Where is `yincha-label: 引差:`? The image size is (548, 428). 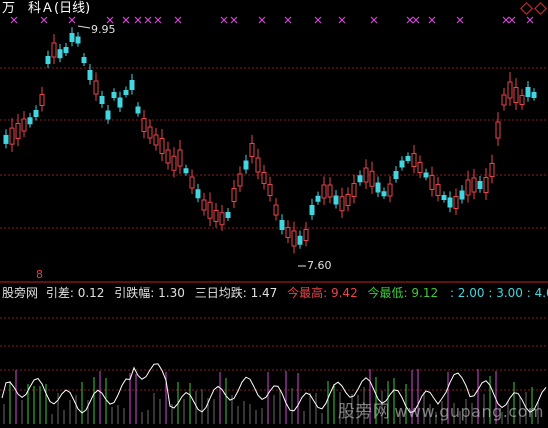
yincha-label: 引差: is located at coordinates (59, 293).